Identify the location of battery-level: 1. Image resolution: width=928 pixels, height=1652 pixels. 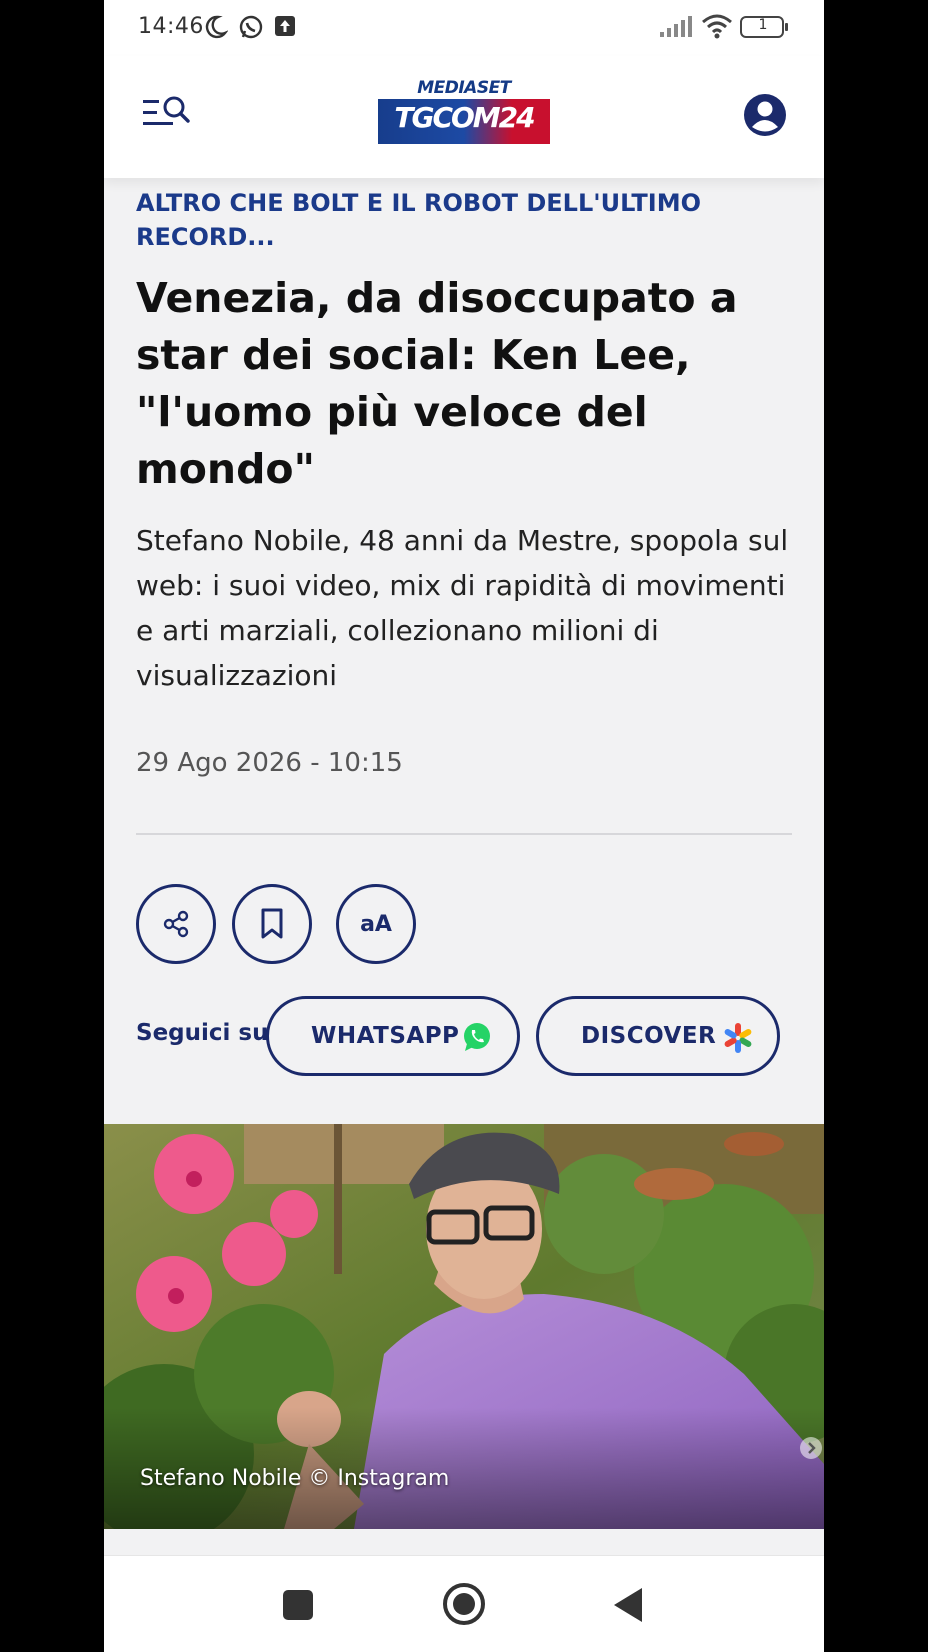
(763, 25).